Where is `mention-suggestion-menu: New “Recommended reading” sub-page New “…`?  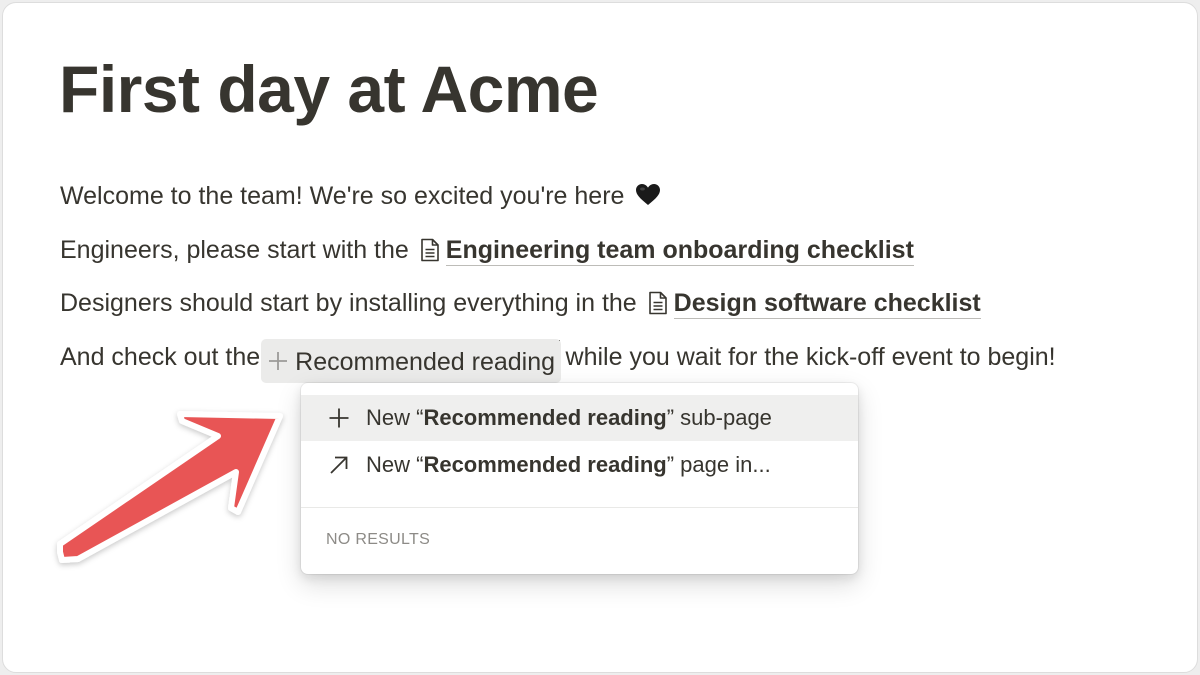 mention-suggestion-menu: New “Recommended reading” sub-page New “… is located at coordinates (579, 478).